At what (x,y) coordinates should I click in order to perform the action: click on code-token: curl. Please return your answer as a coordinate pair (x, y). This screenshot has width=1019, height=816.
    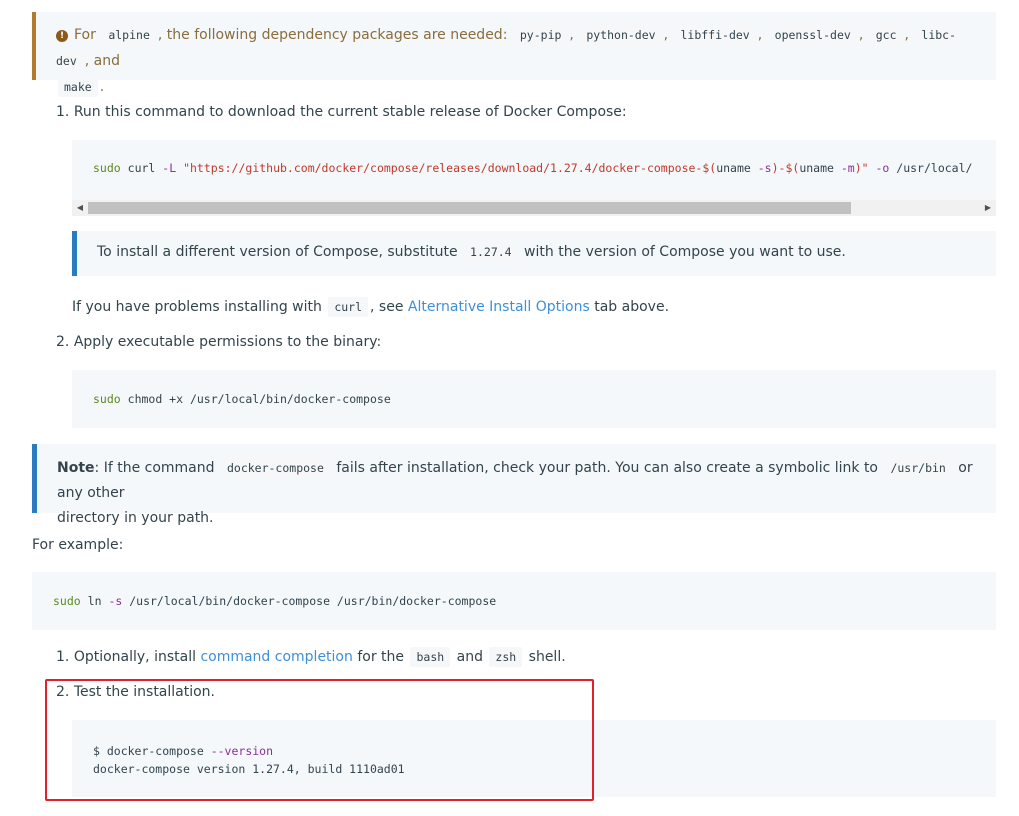
    Looking at the image, I should click on (141, 168).